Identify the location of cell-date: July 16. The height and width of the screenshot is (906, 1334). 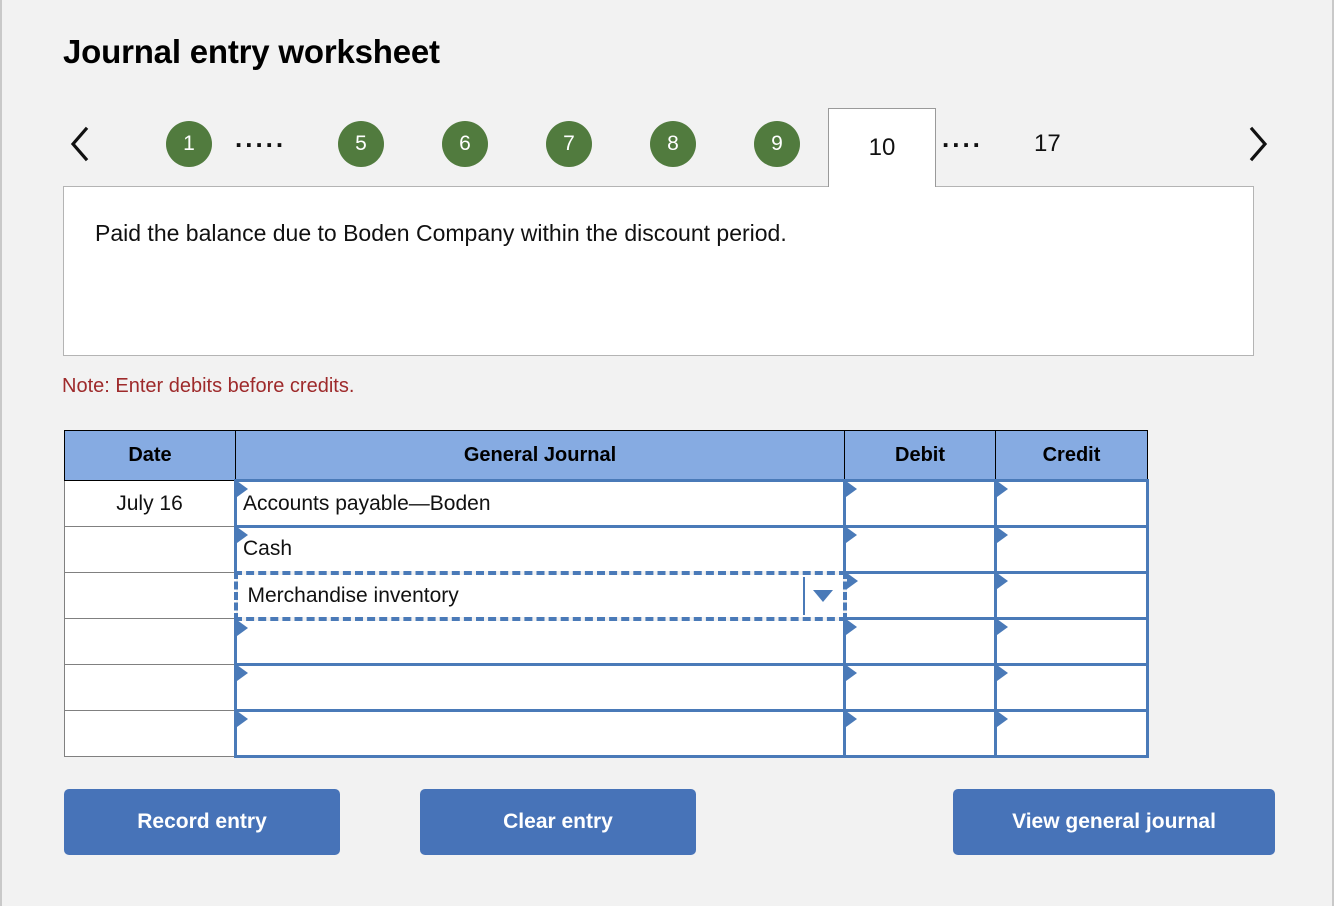
(150, 503).